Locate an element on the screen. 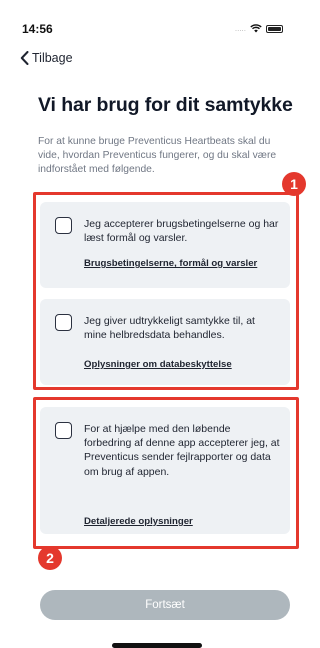  battery-icon is located at coordinates (274, 28).